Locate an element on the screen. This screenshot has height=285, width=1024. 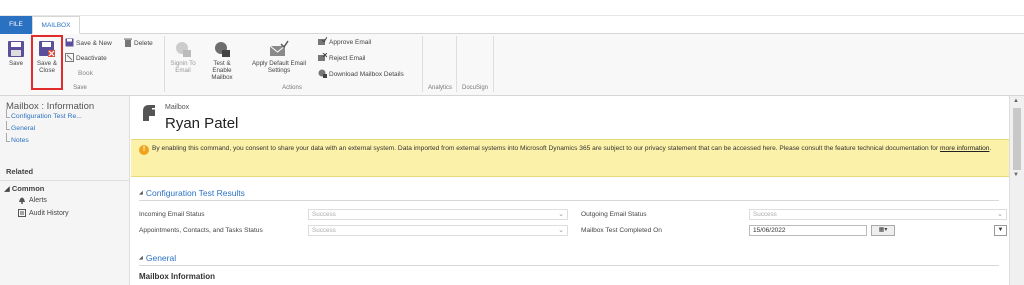
tab-file: FILE is located at coordinates (16, 25).